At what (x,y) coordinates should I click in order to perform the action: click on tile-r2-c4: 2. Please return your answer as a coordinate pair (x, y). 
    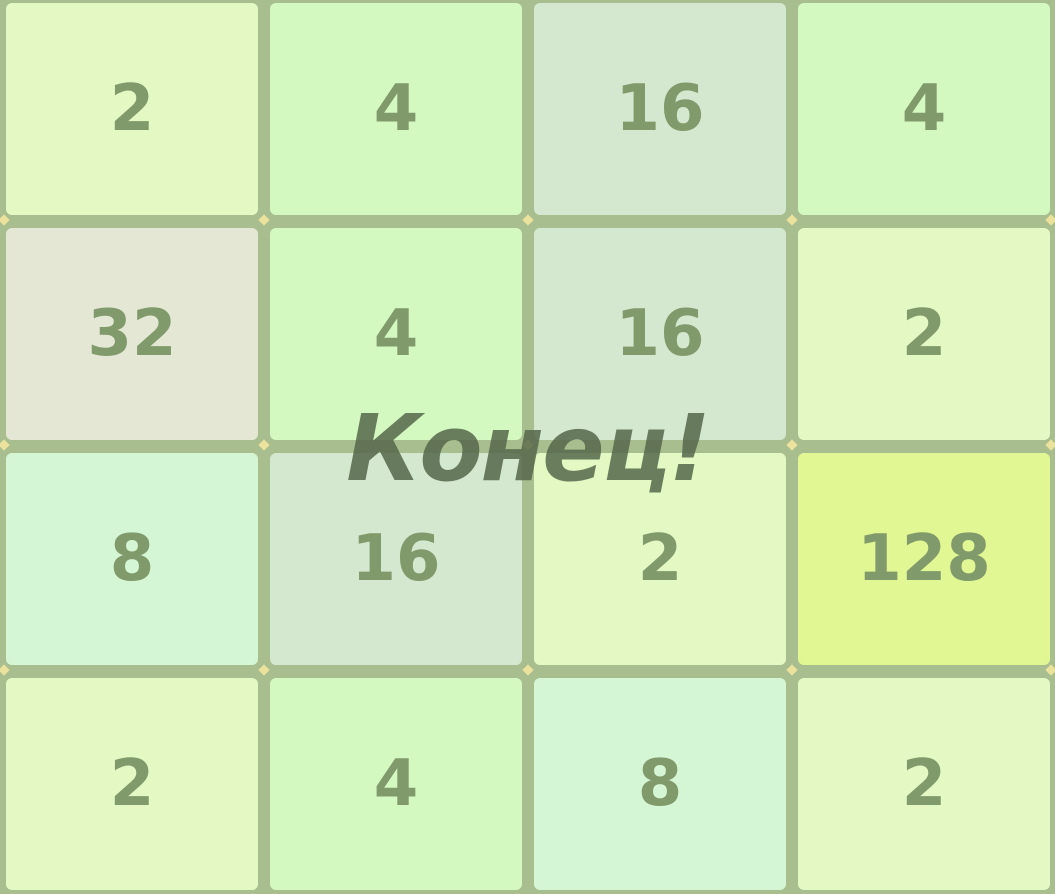
    Looking at the image, I should click on (924, 334).